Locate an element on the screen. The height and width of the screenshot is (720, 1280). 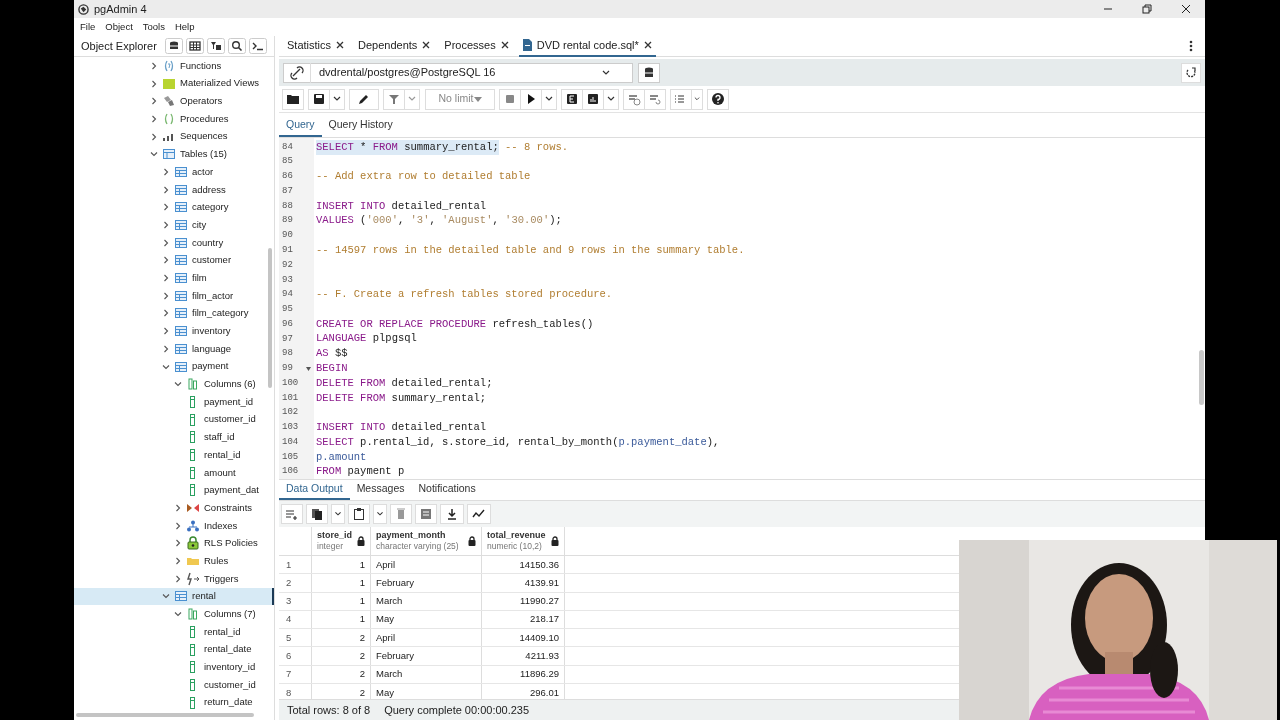
tab: DVD rental code.sql* is located at coordinates (587, 46).